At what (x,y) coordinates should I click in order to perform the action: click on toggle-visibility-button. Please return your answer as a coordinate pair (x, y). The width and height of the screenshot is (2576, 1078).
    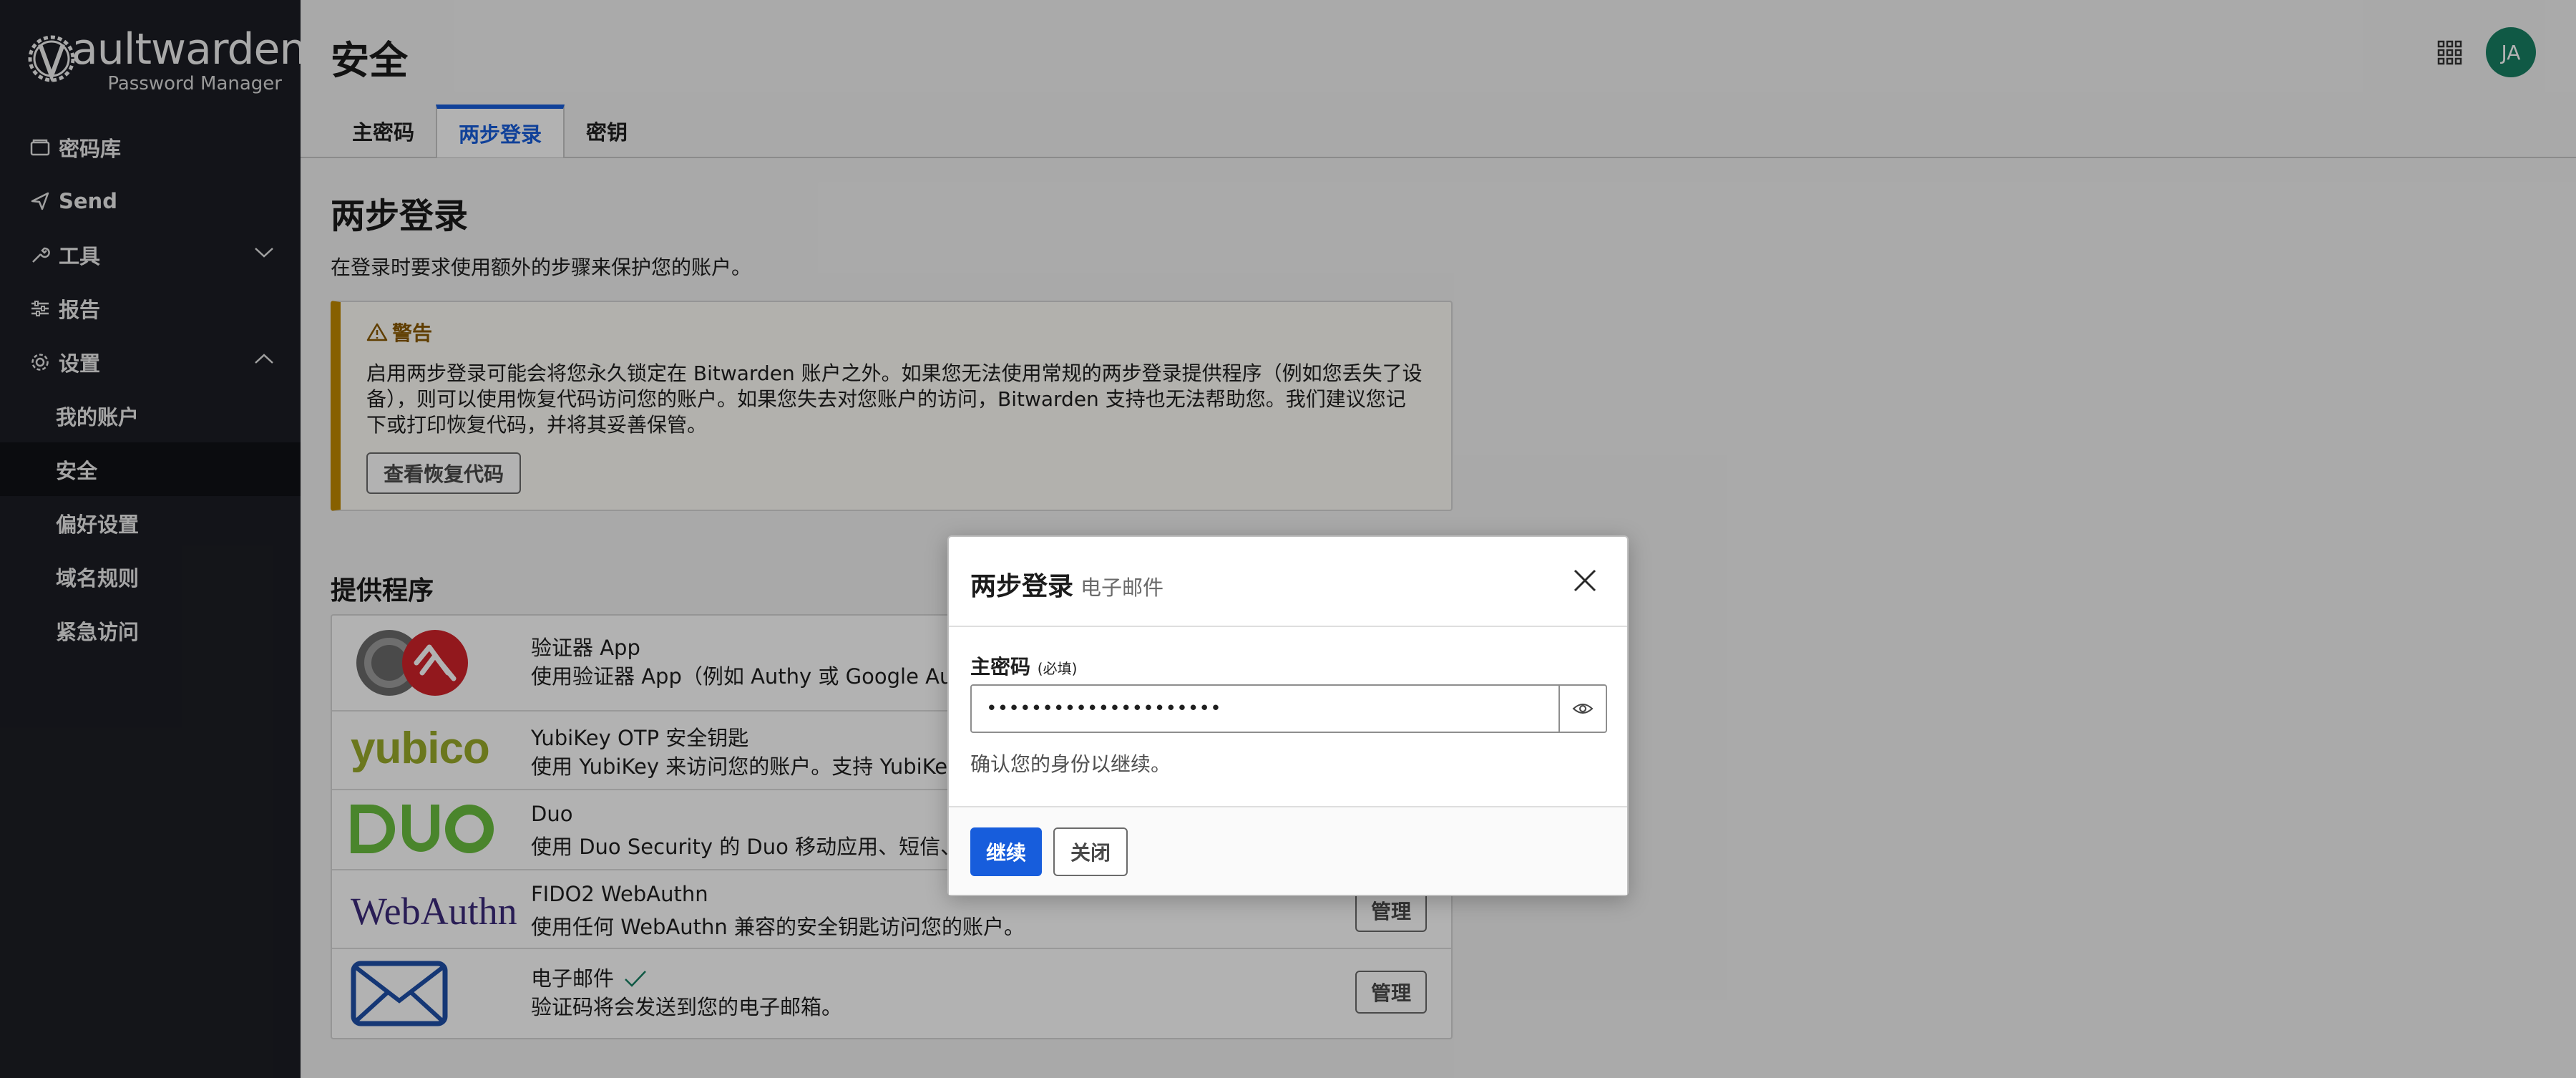
    Looking at the image, I should click on (1582, 709).